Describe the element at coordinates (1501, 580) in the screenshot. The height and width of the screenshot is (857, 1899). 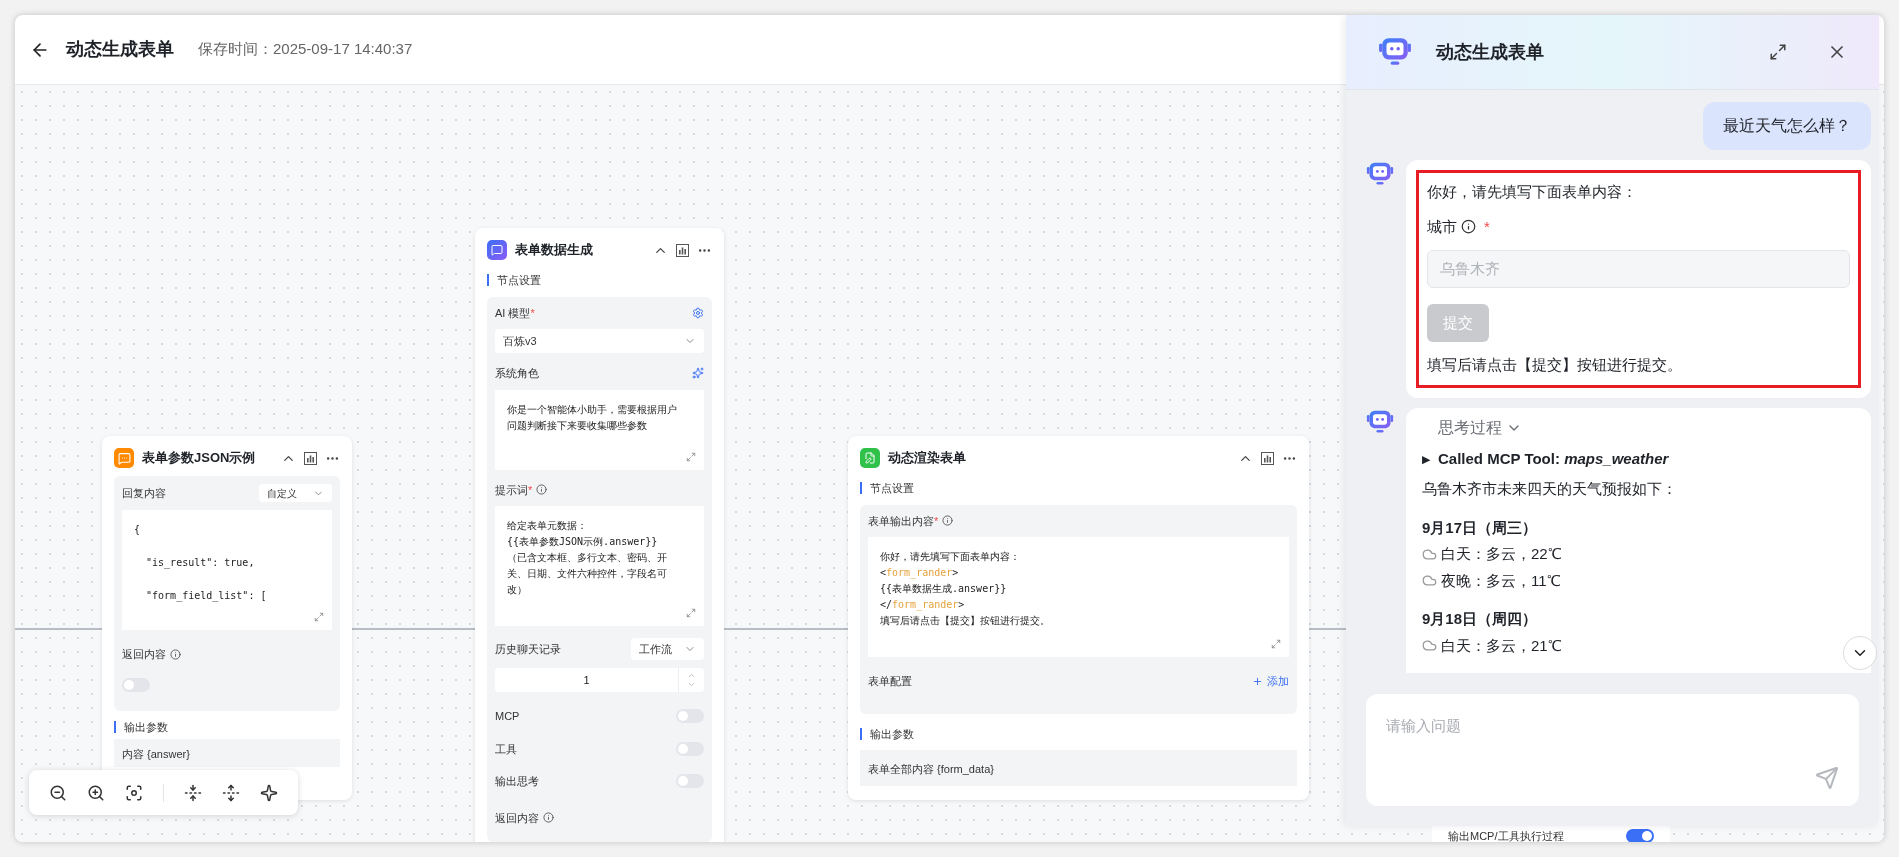
I see `forecast-line: 夜晚：多云，11℃` at that location.